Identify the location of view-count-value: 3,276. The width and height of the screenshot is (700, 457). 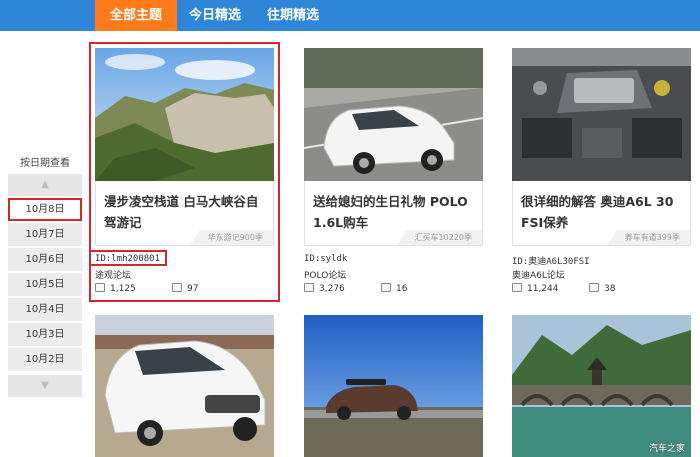
(332, 289).